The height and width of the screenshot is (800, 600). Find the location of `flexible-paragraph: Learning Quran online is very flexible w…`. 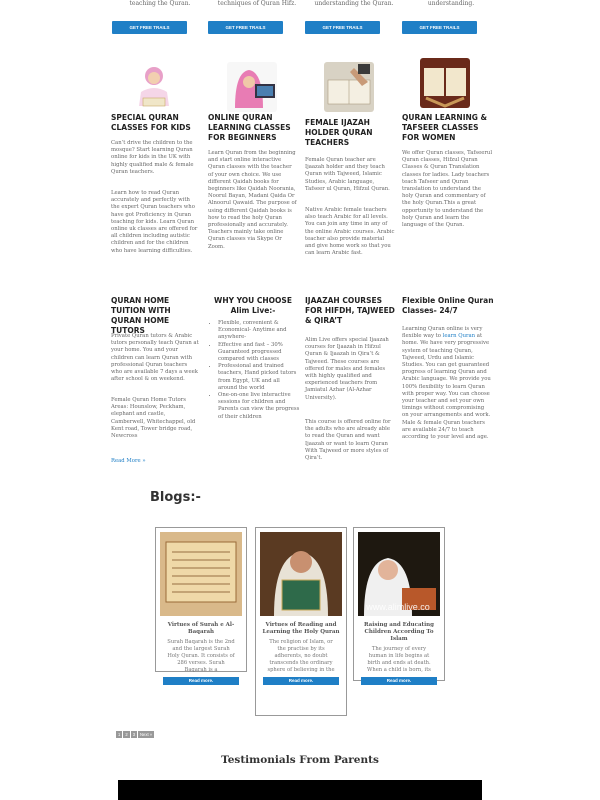

flexible-paragraph: Learning Quran online is very flexible w… is located at coordinates (447, 383).